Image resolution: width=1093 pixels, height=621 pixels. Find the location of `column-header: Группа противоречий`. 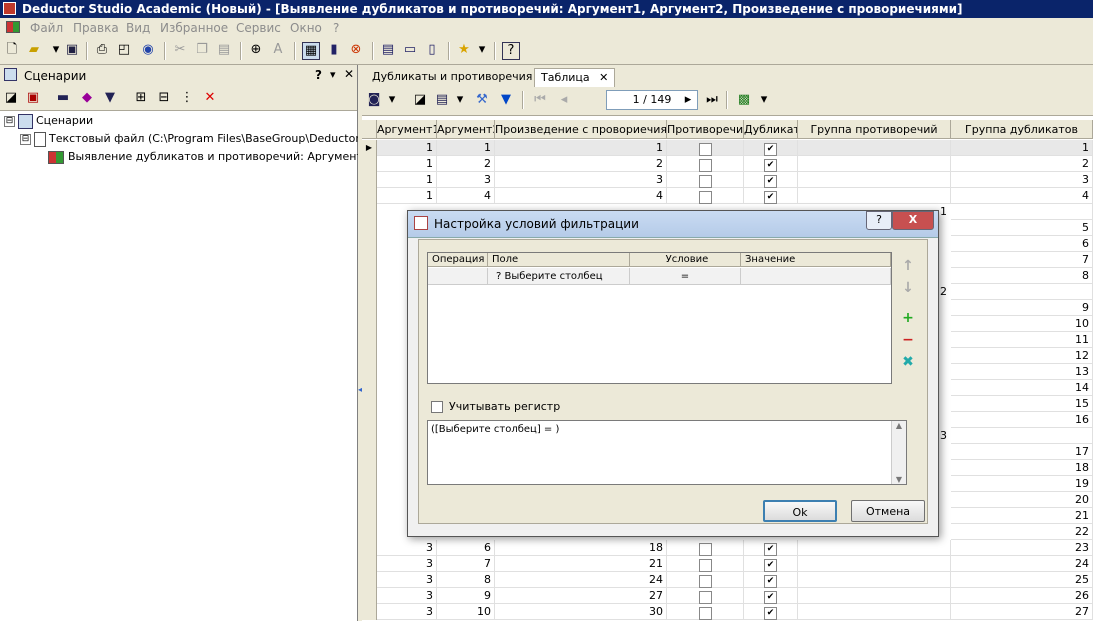

column-header: Группа противоречий is located at coordinates (874, 129).